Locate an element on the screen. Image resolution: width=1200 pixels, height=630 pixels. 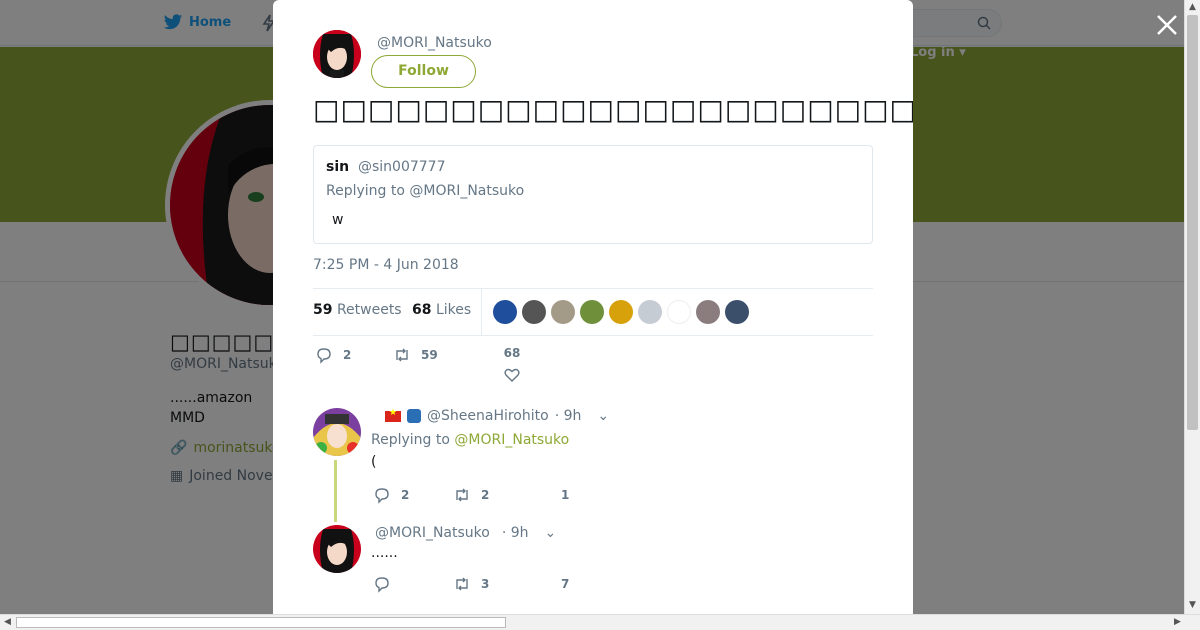
scroll-right-icon: ▶ is located at coordinates (1177, 622).